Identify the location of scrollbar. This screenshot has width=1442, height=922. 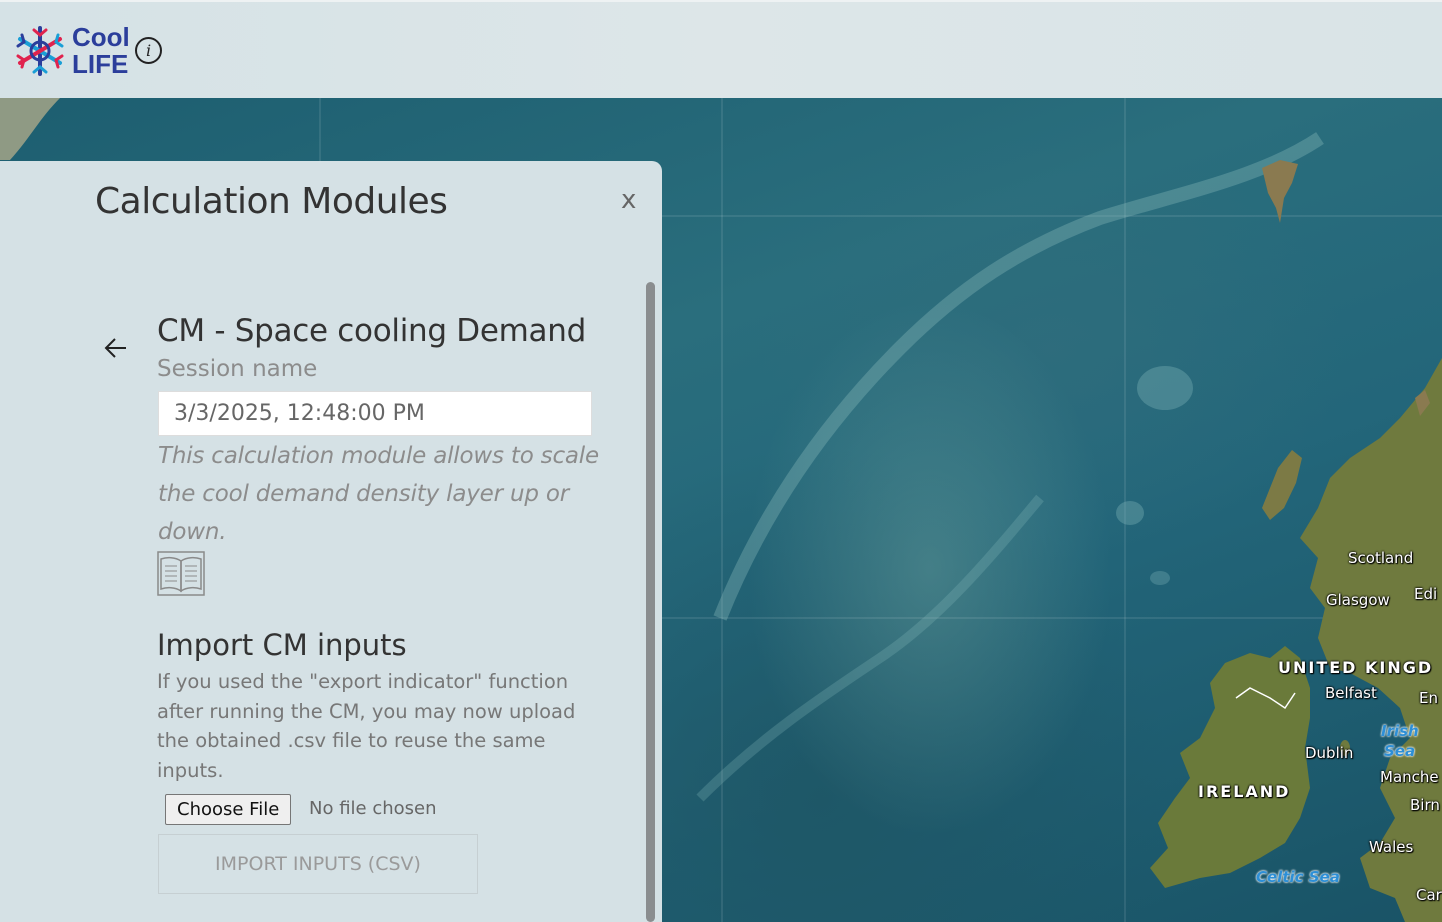
(650, 602).